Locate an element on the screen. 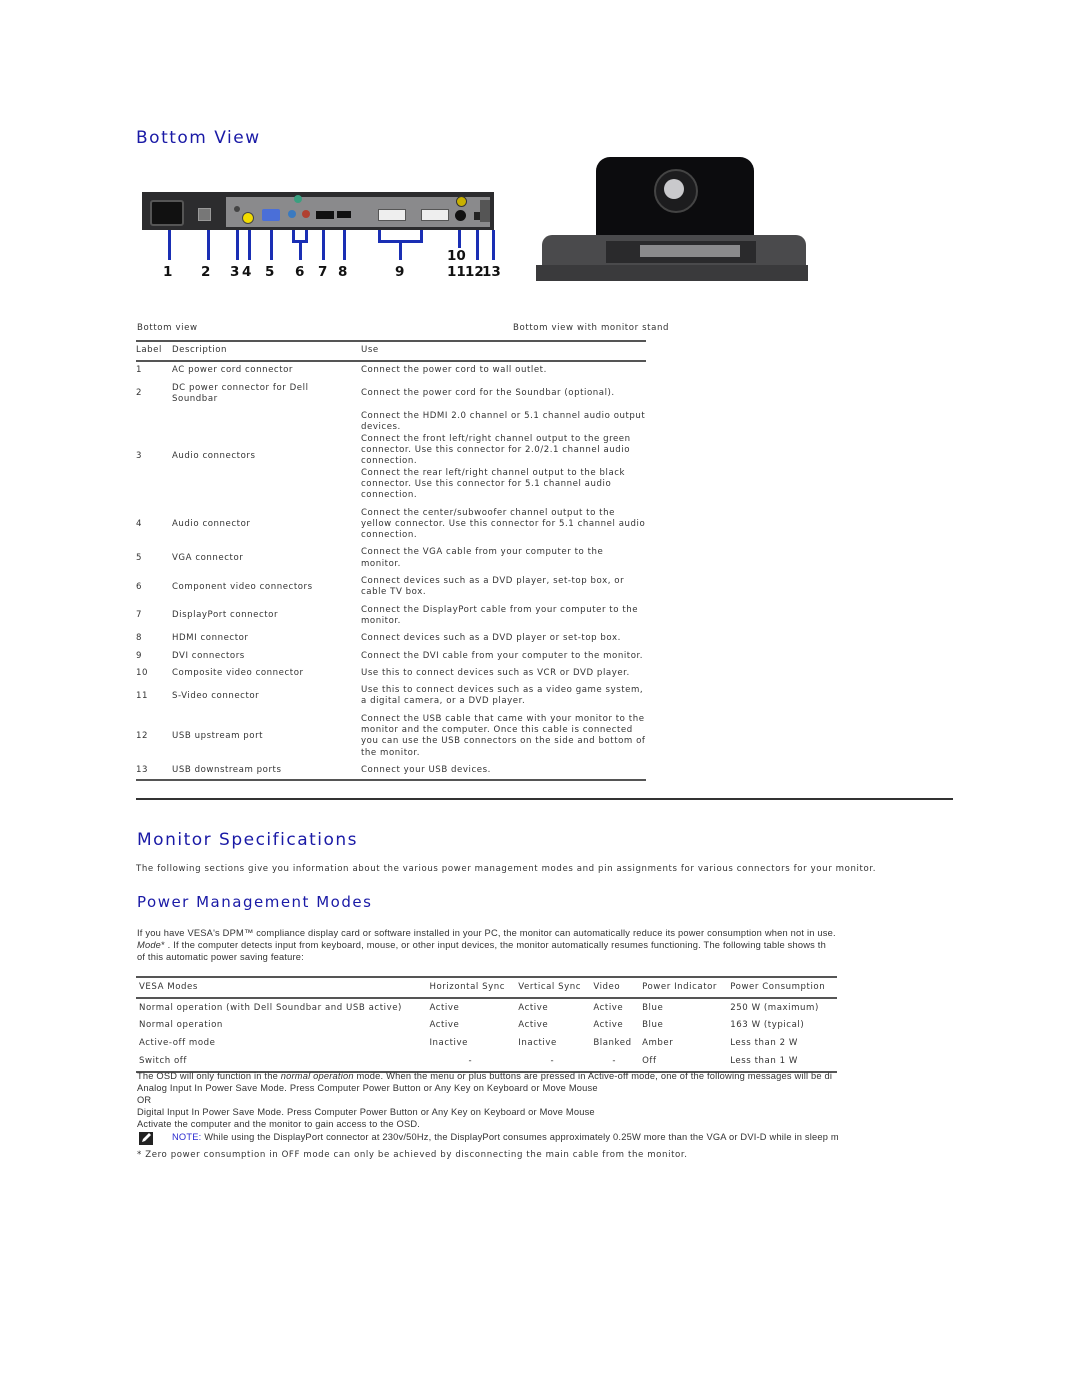 This screenshot has width=1080, height=1397. composite-video-icon is located at coordinates (461, 201).